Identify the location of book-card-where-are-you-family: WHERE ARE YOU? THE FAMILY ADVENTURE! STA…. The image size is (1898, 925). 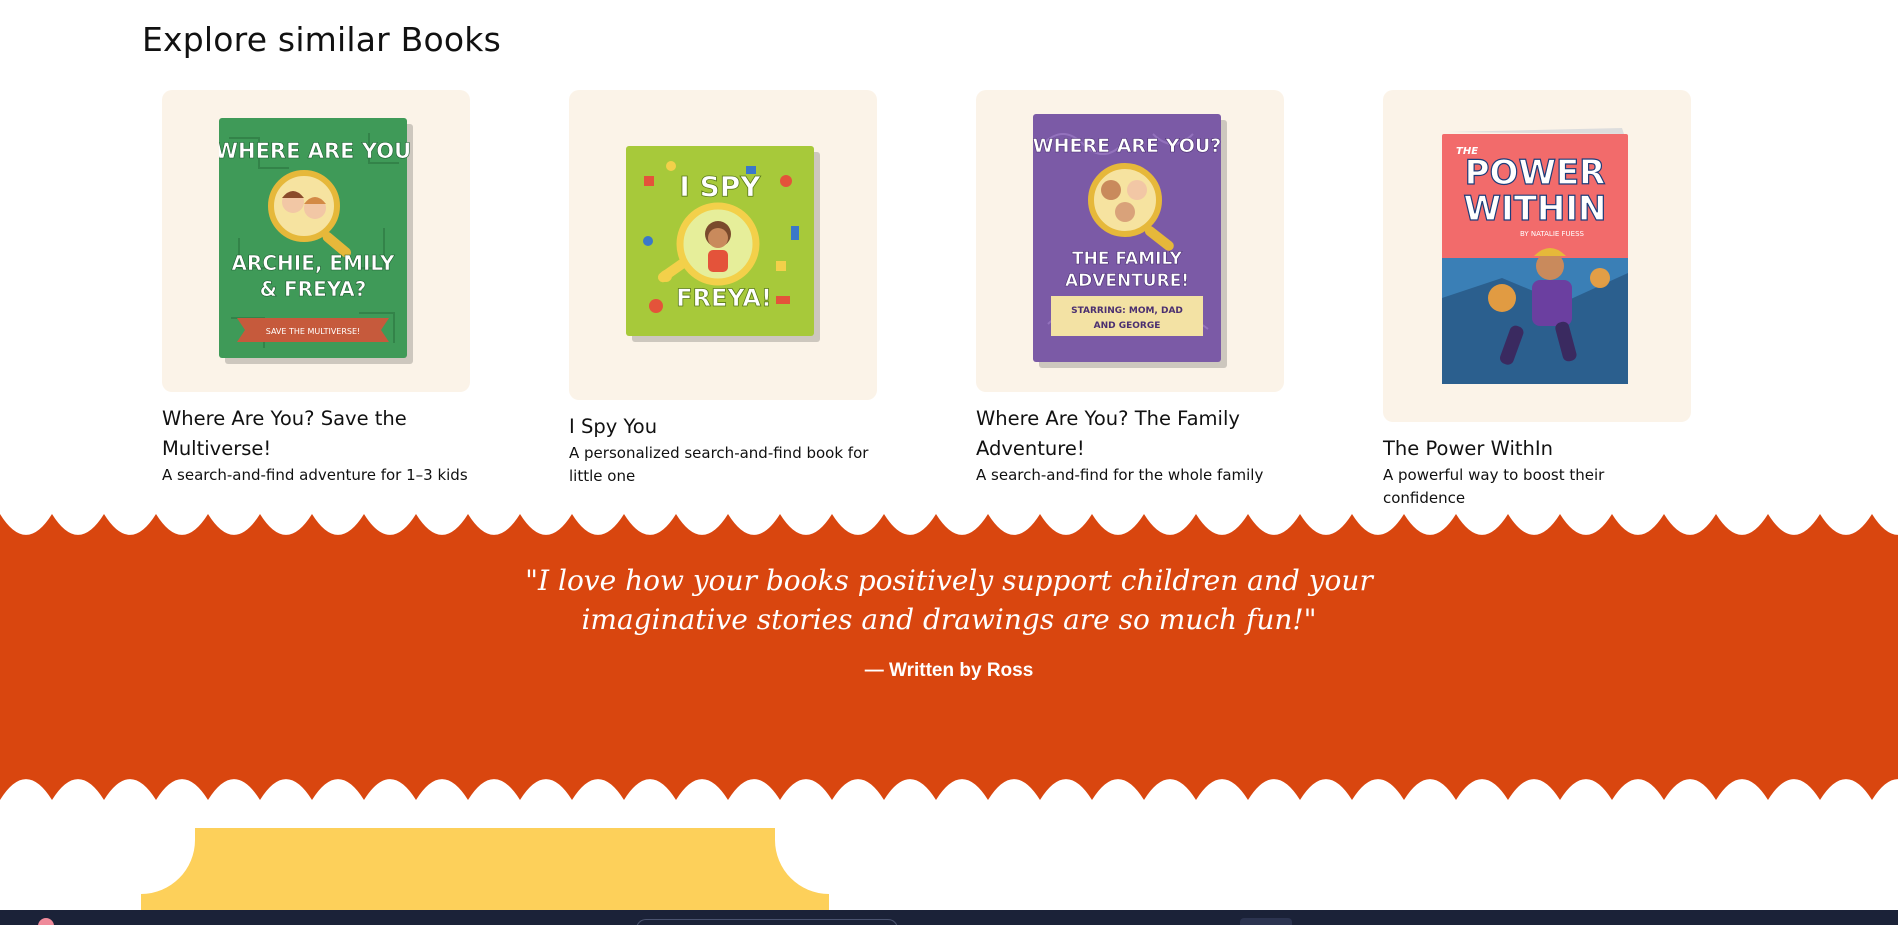
(1130, 288).